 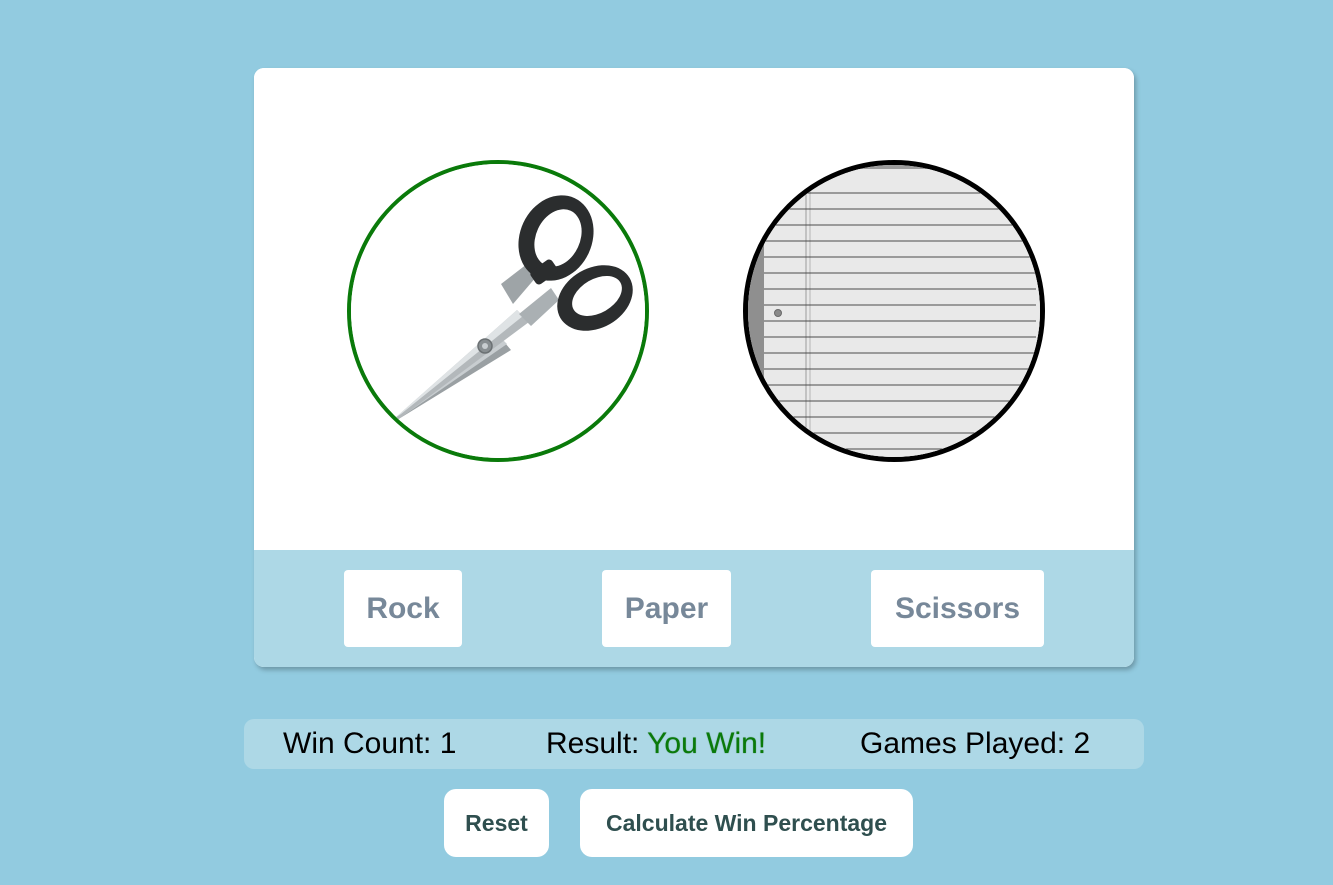 I want to click on player-choice, so click(x=498, y=311).